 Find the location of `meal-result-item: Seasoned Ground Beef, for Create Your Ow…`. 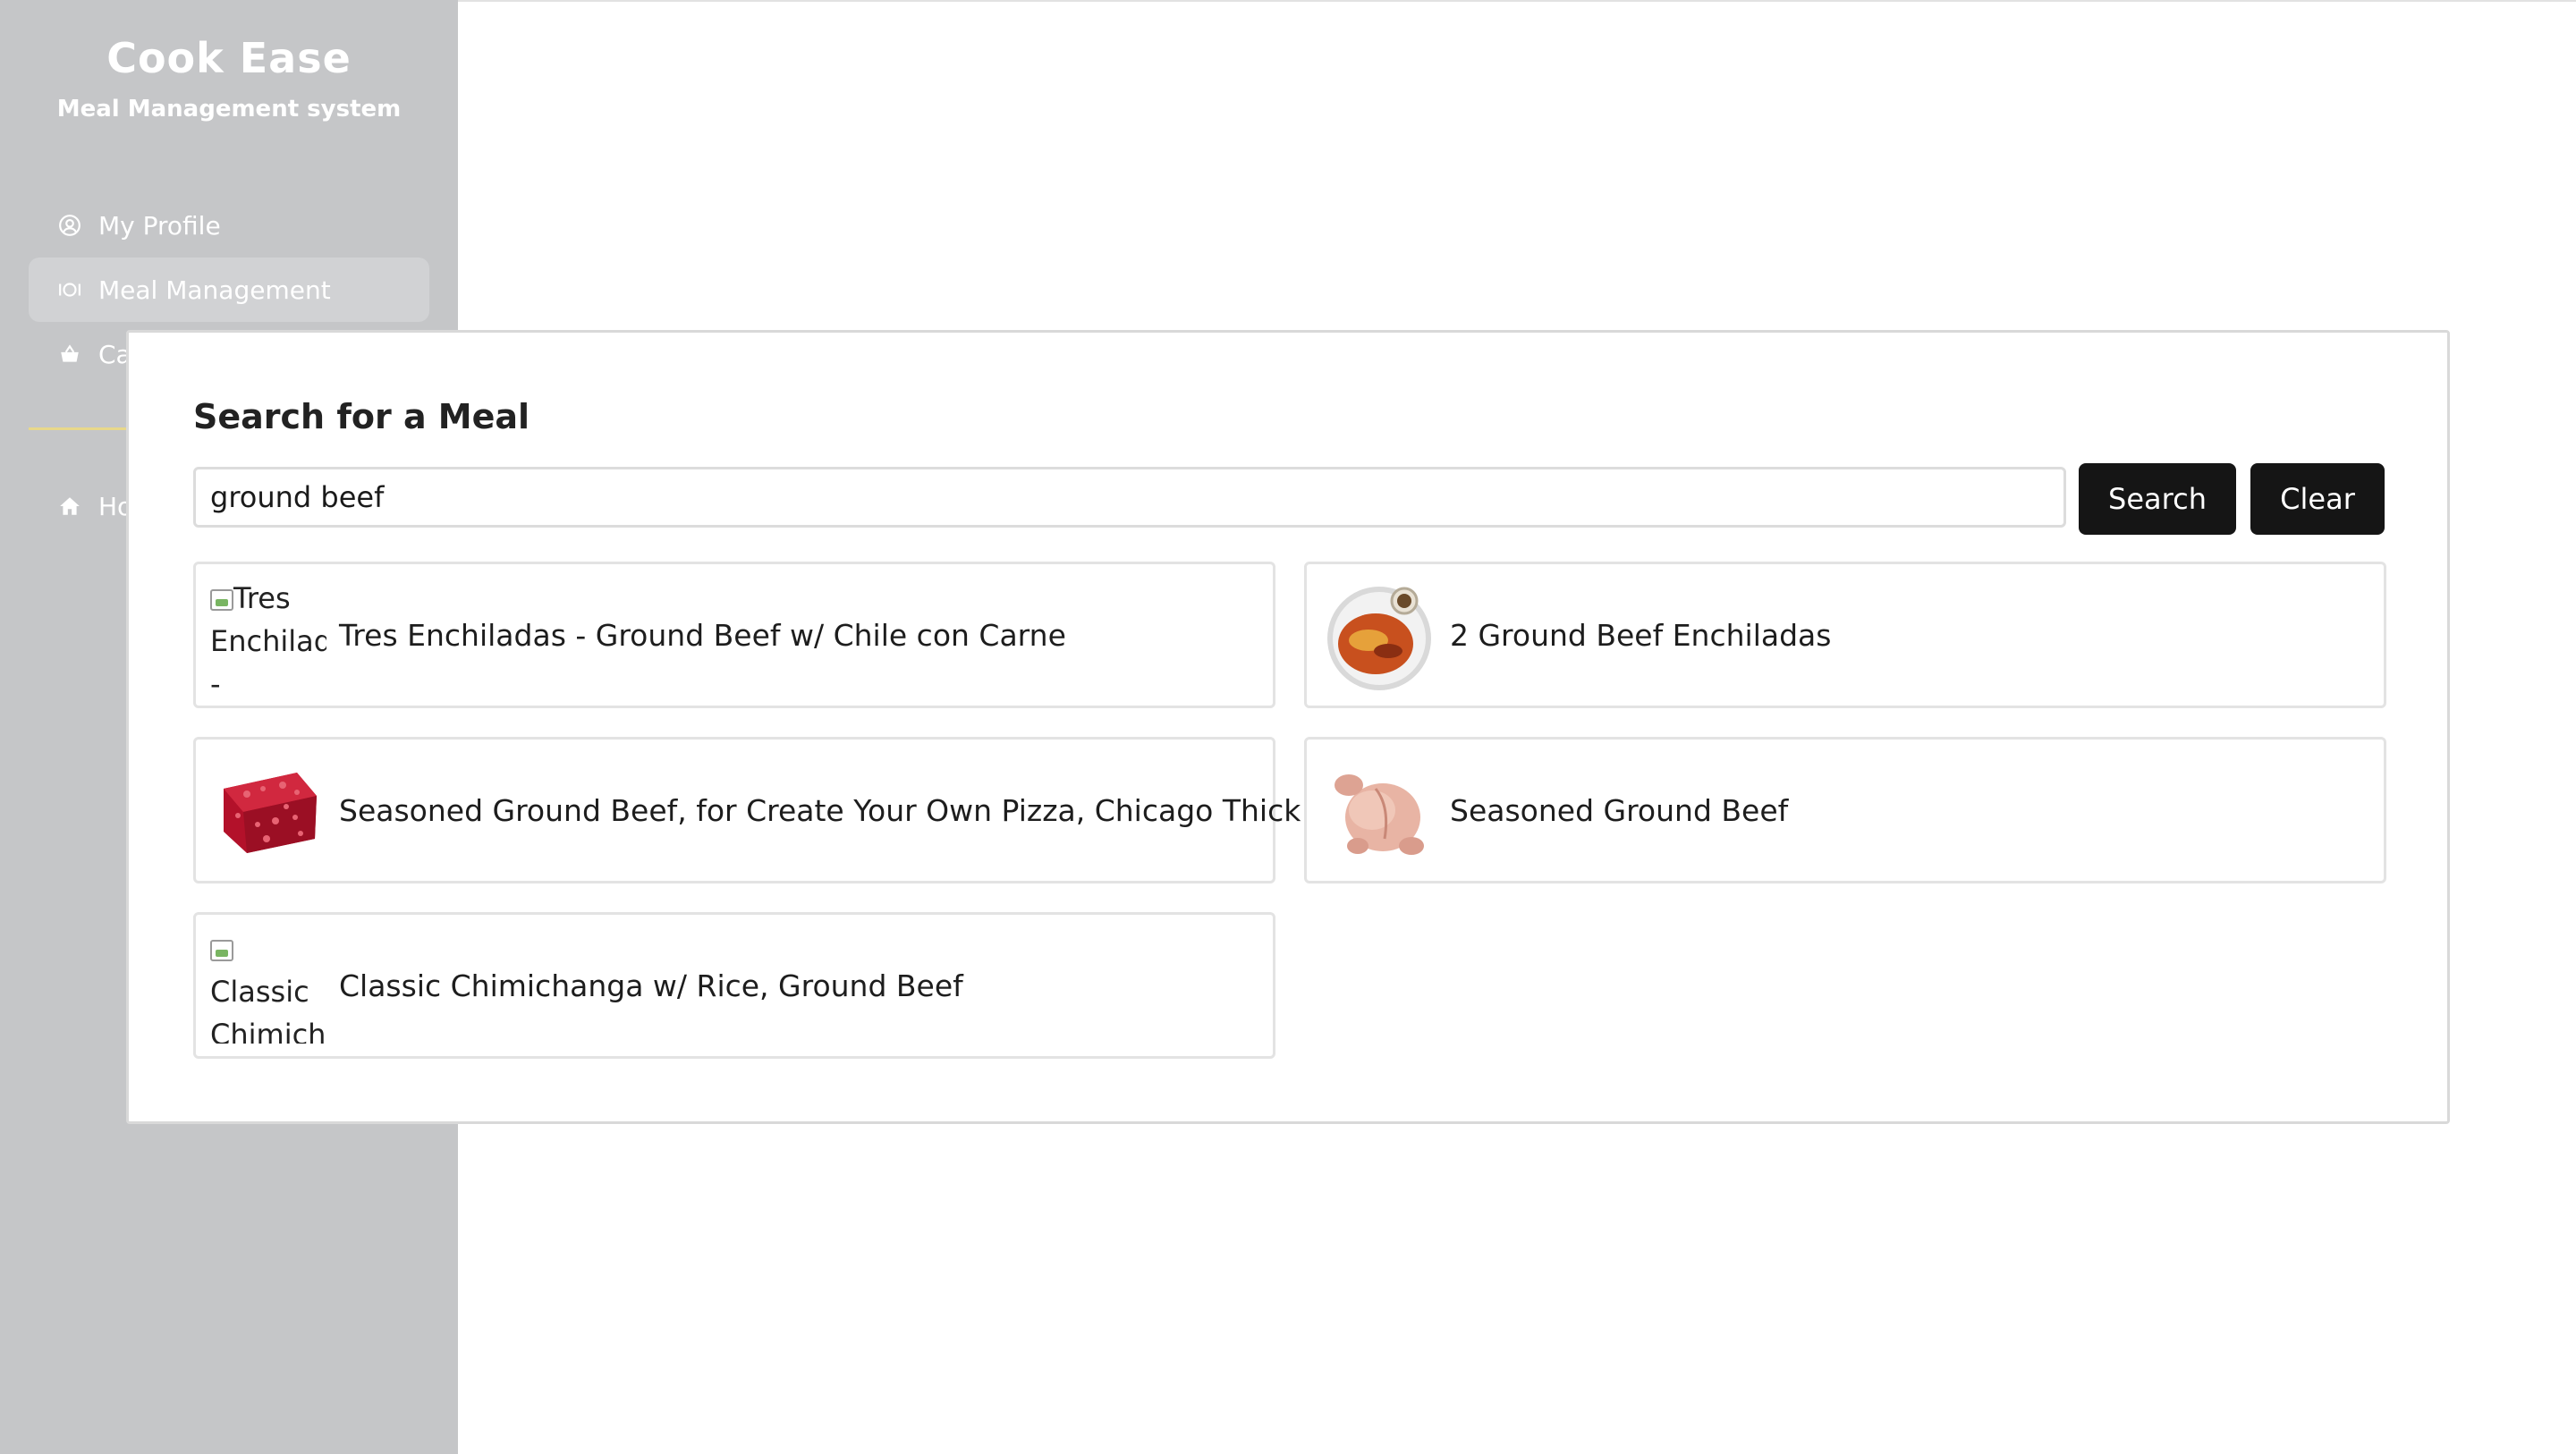

meal-result-item: Seasoned Ground Beef, for Create Your Ow… is located at coordinates (747, 810).